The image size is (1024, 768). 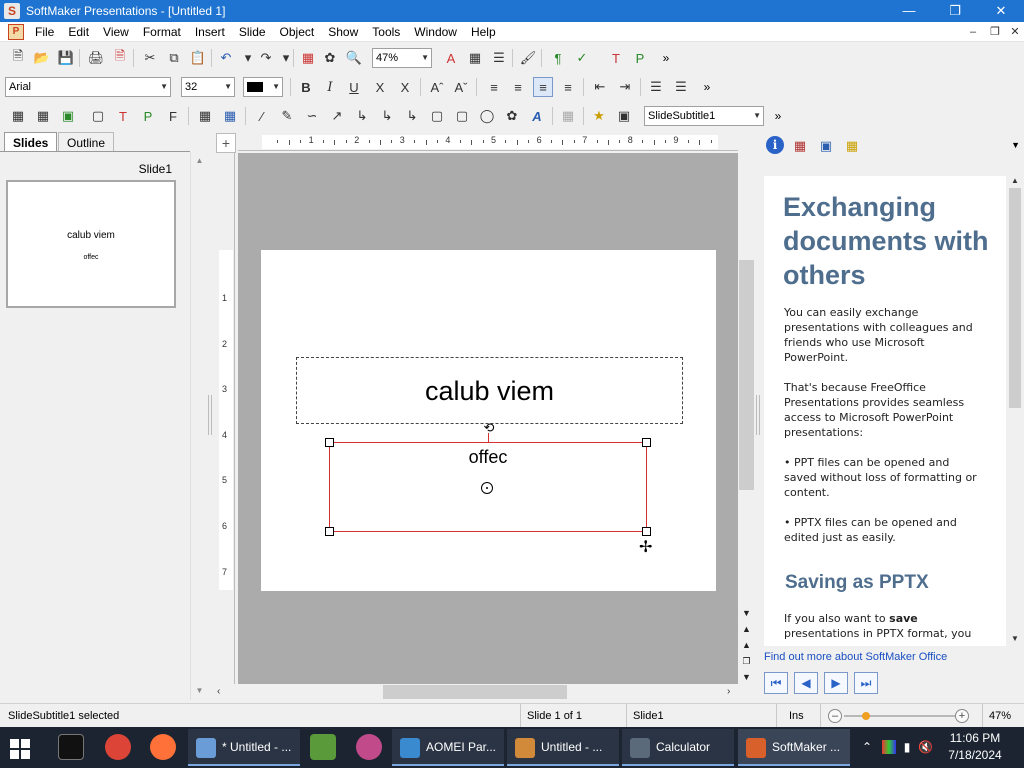 I want to click on bold-button: B, so click(x=306, y=87).